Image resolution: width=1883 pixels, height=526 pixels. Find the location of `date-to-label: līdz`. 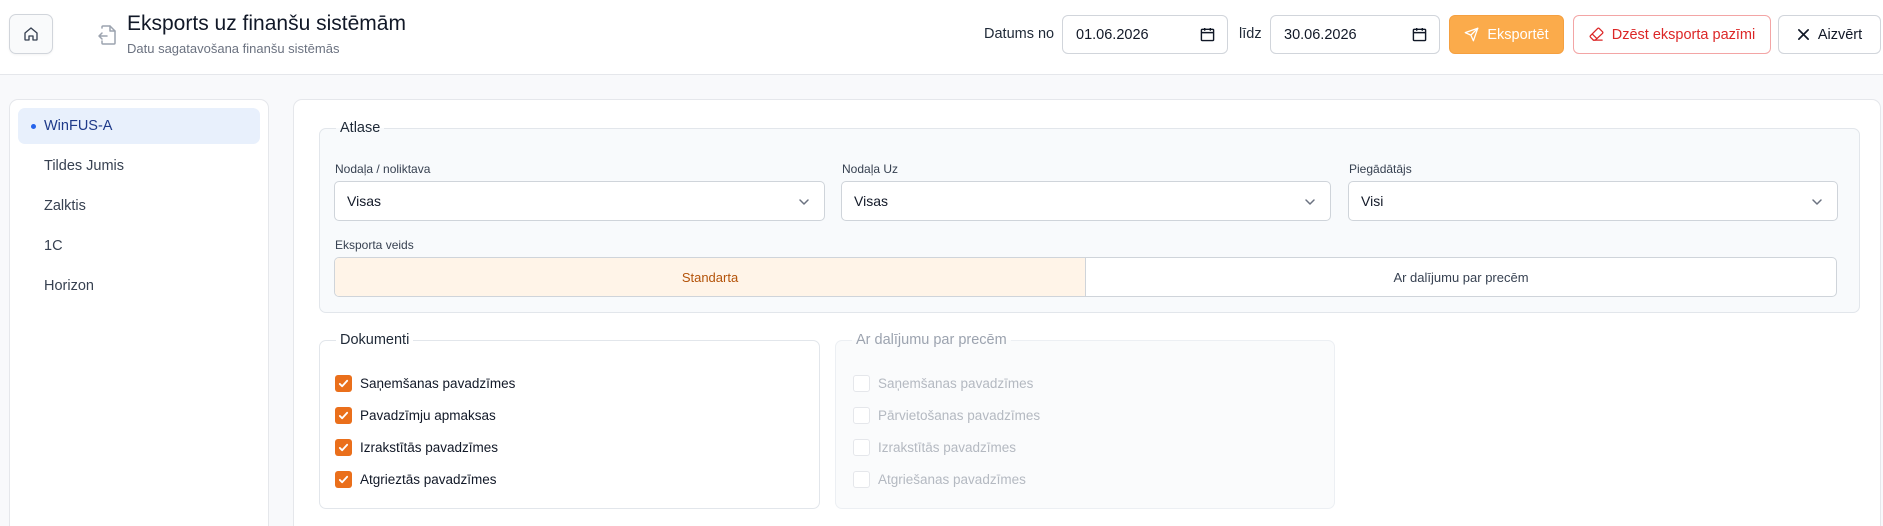

date-to-label: līdz is located at coordinates (1250, 34).